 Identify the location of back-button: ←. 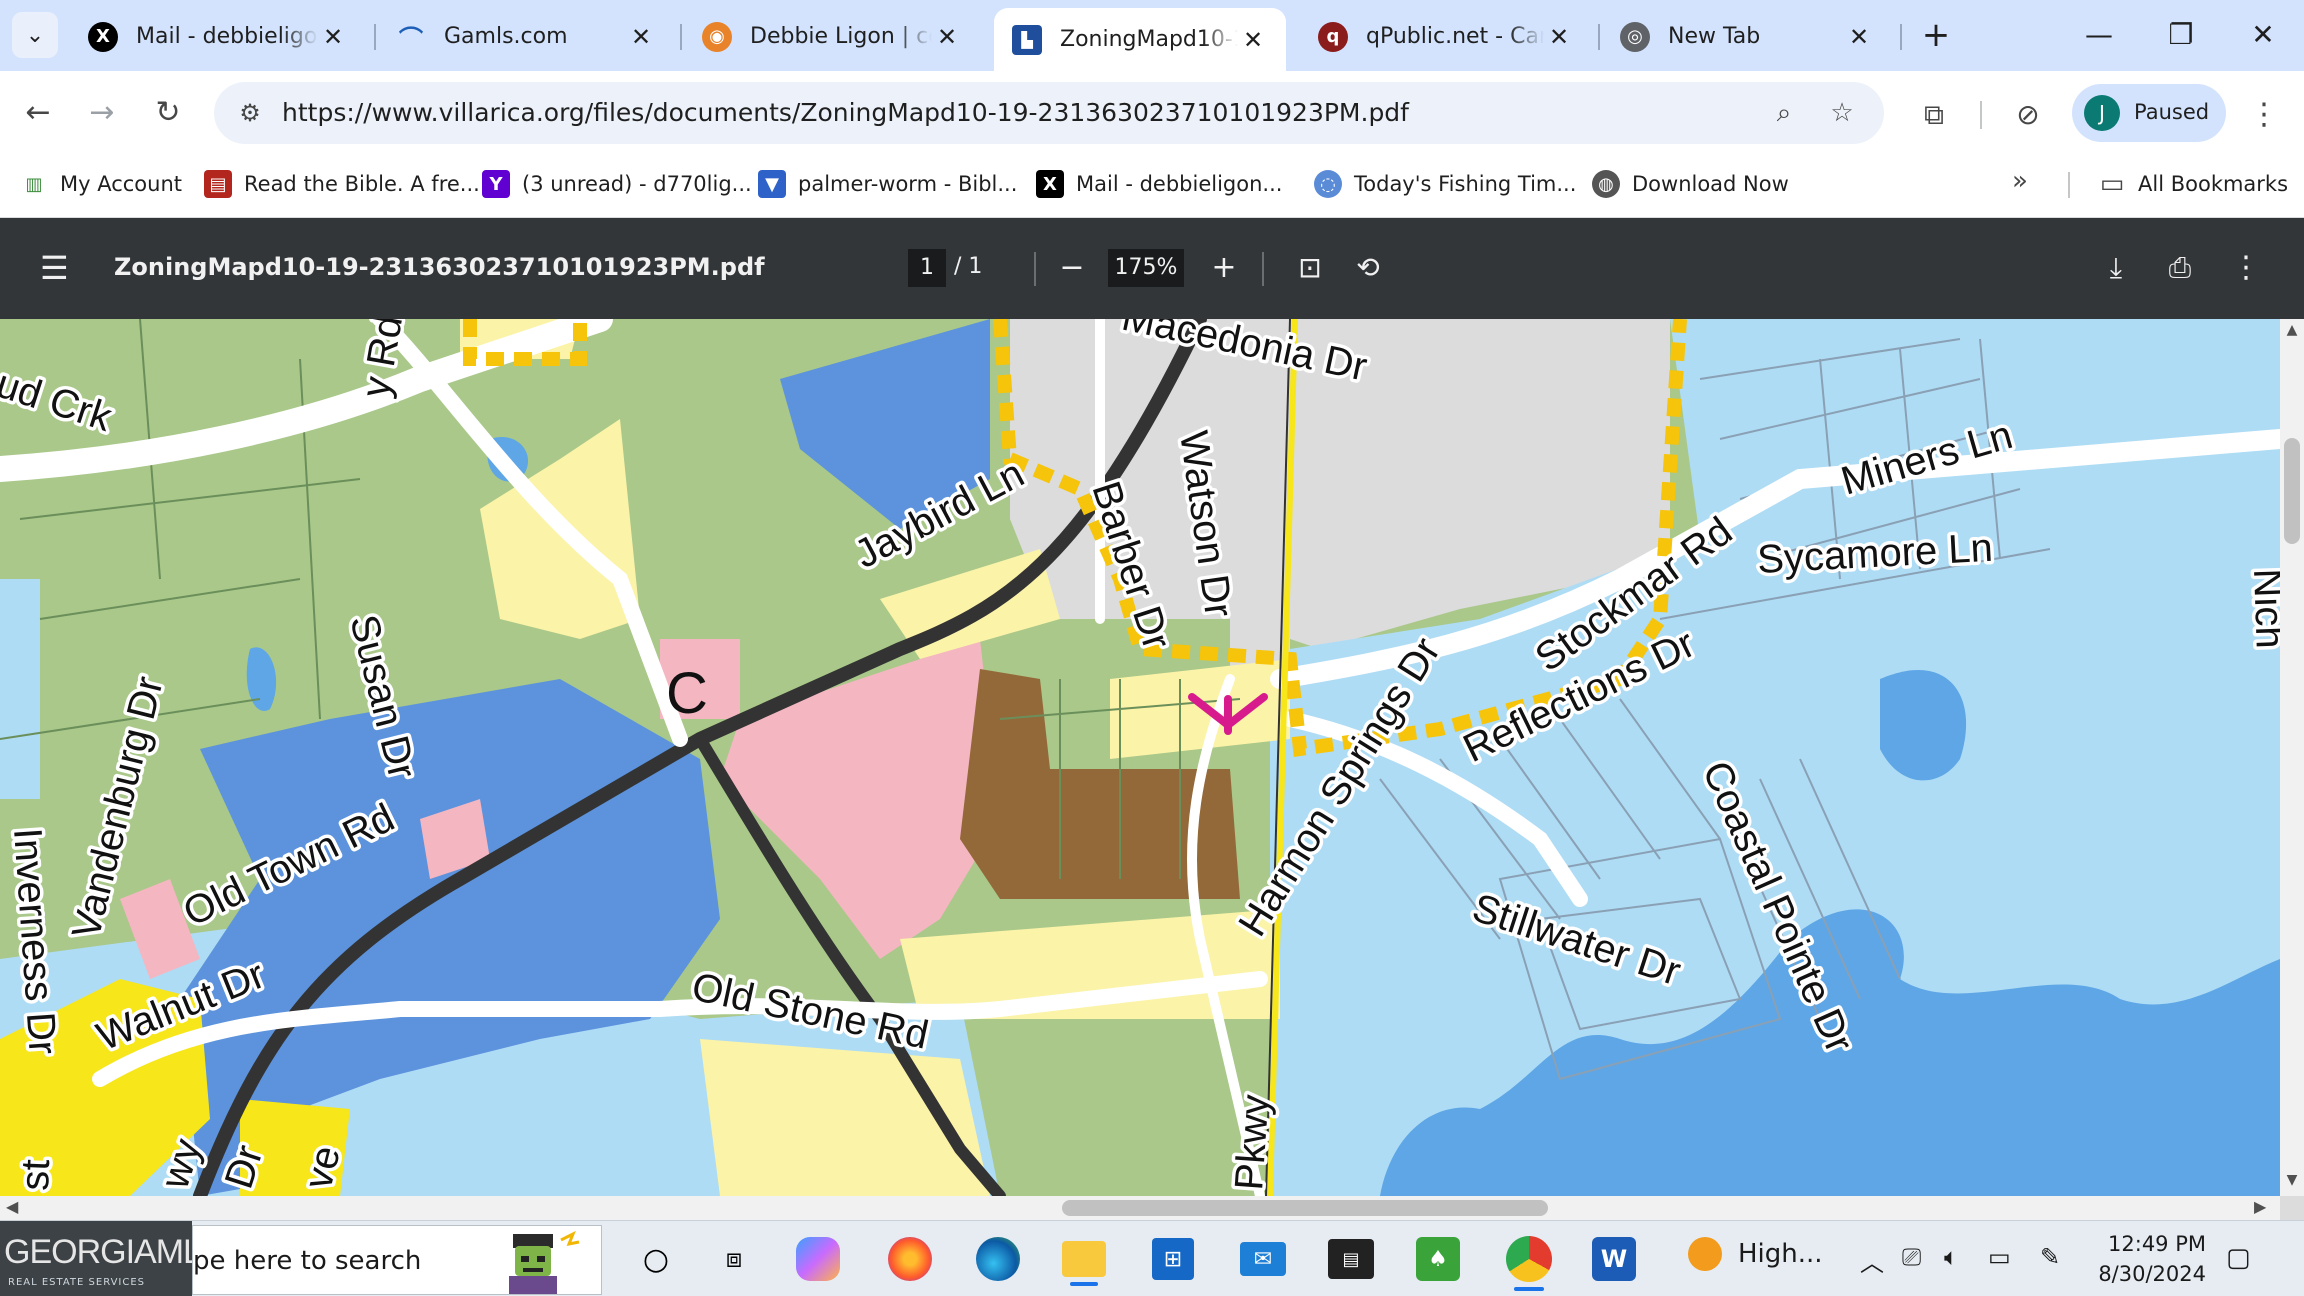
(38, 113).